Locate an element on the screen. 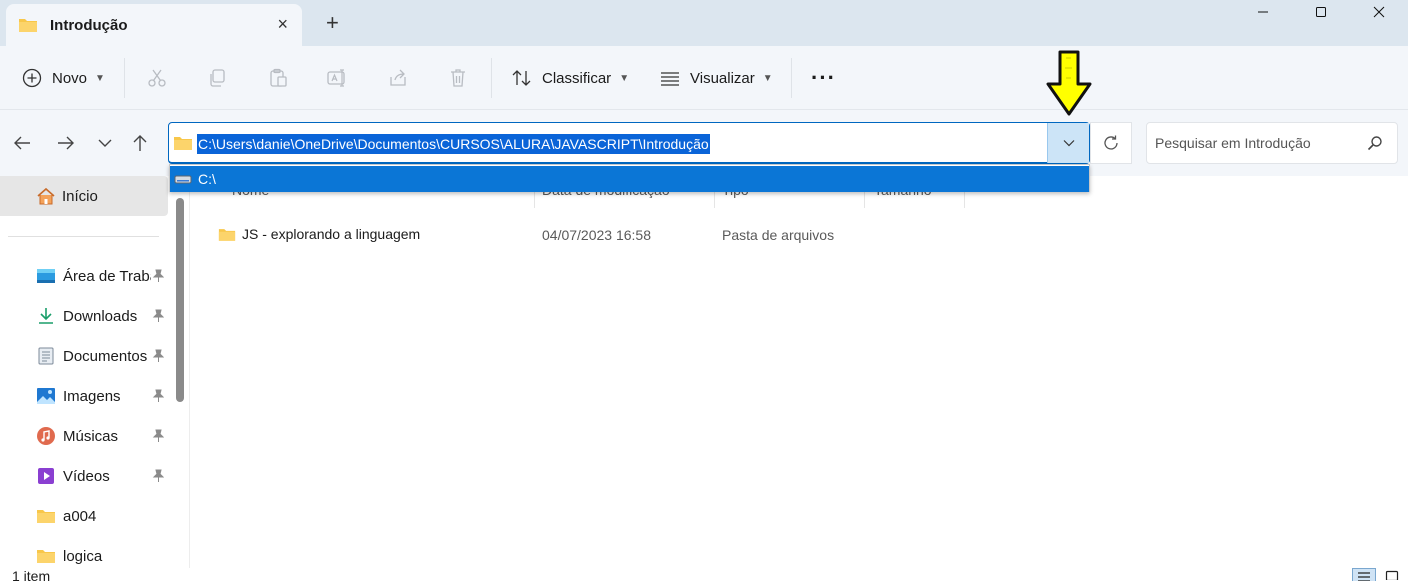 The width and height of the screenshot is (1408, 581). address-dropdown-button is located at coordinates (1068, 143).